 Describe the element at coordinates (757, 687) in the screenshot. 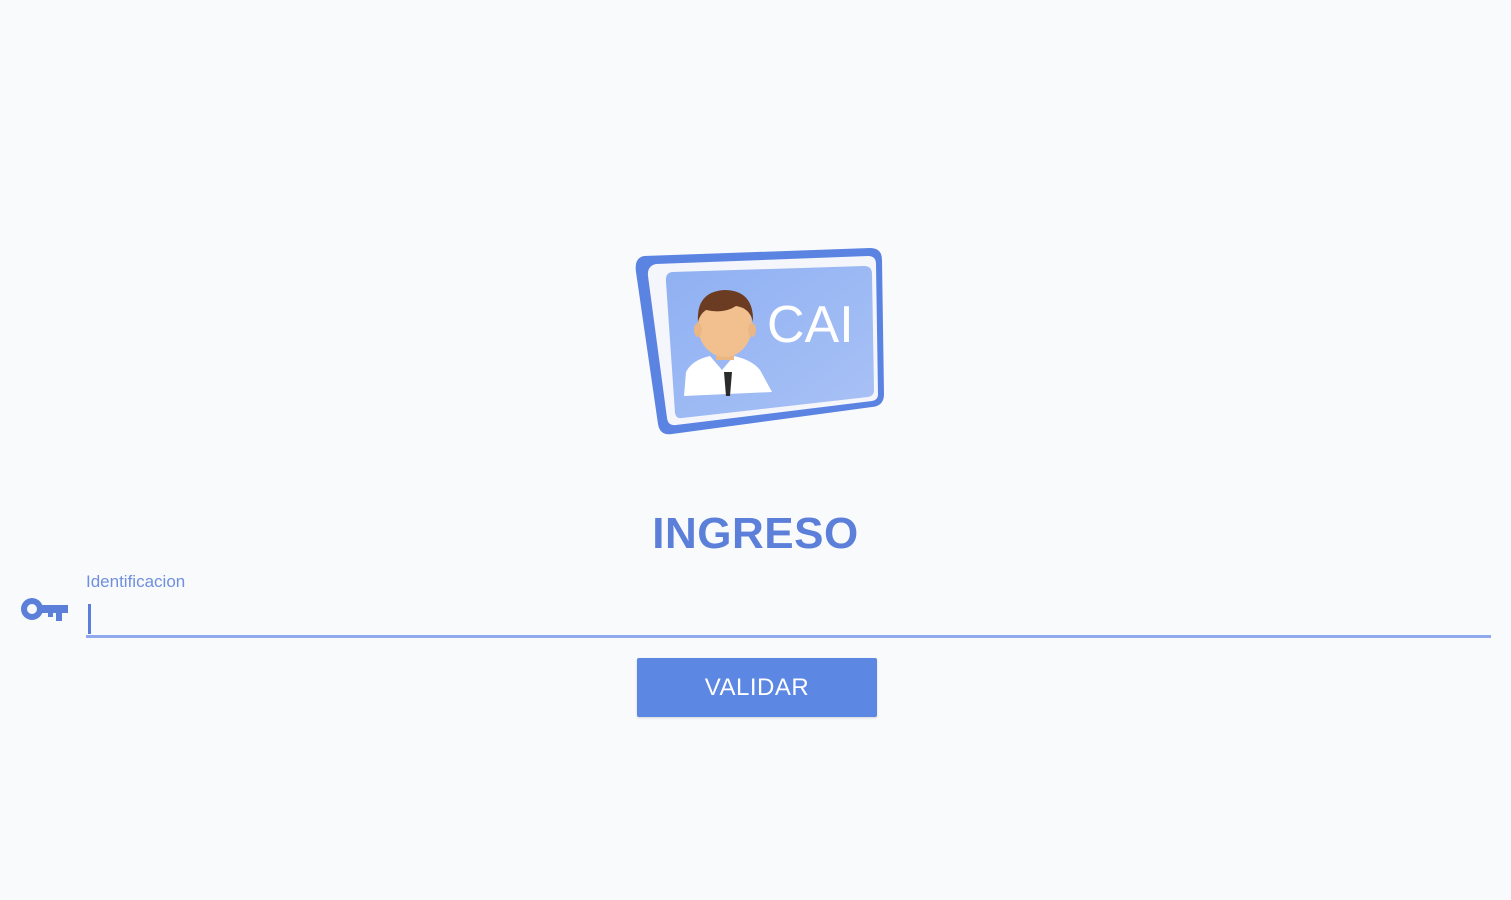

I see `validate-button: VALIDAR` at that location.